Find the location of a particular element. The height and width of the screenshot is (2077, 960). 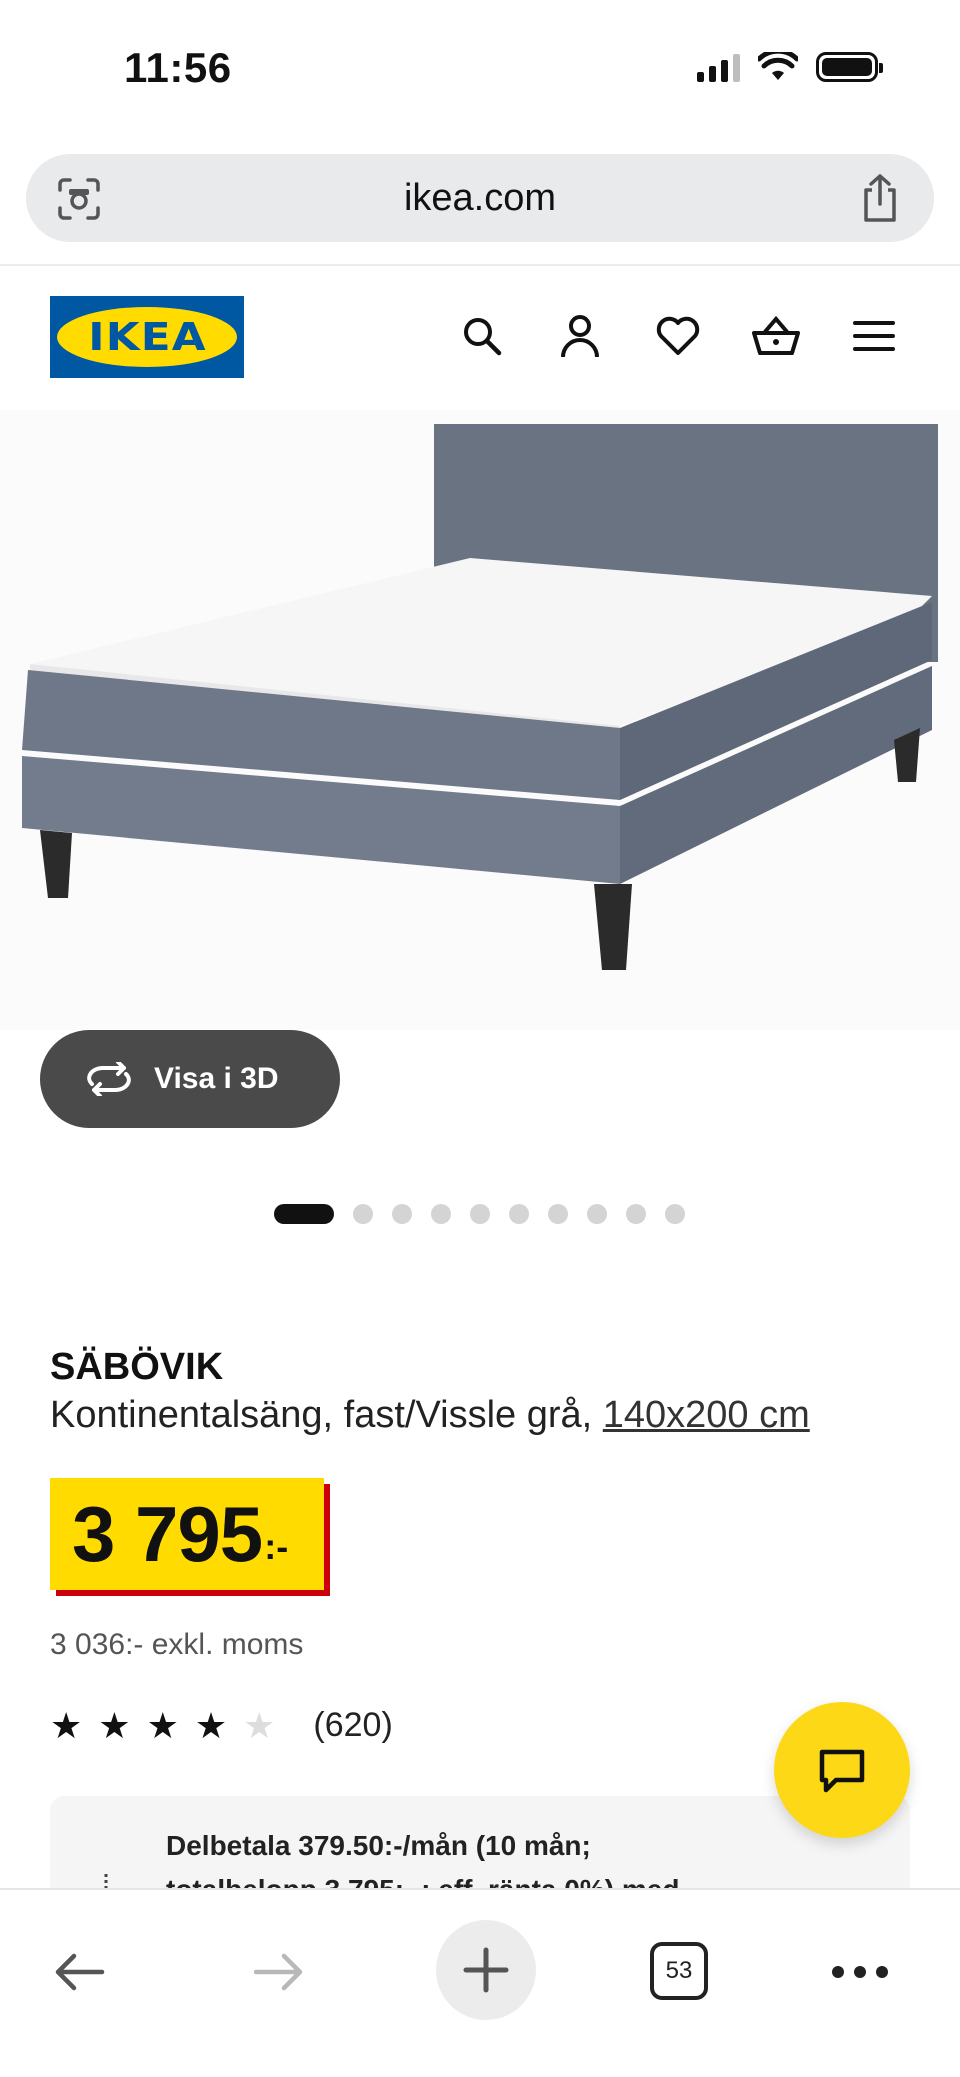

financing-line-1: Delbetala 379.50:-/mån (10 mån; is located at coordinates (378, 1845).